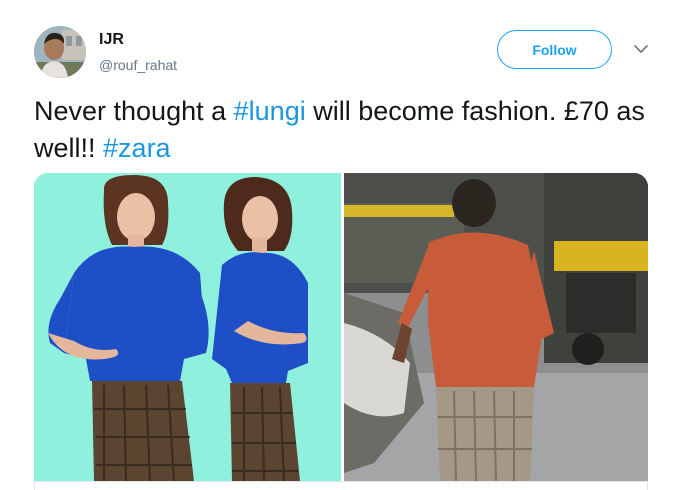 The image size is (678, 490). What do you see at coordinates (138, 40) in the screenshot?
I see `author-display-name: IJR` at bounding box center [138, 40].